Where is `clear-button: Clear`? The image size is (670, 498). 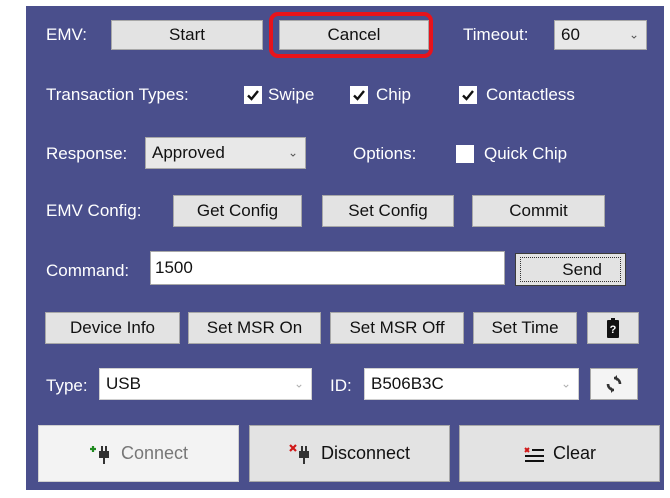
clear-button: Clear is located at coordinates (559, 453).